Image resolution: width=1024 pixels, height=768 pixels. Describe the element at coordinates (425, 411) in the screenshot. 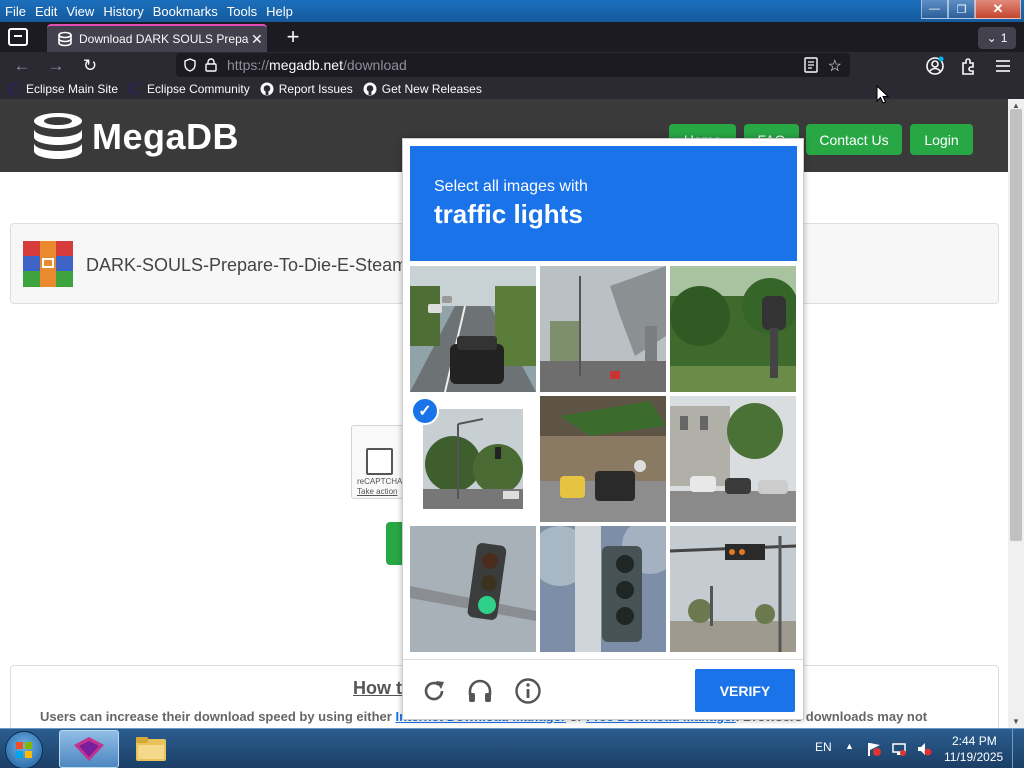

I see `selected-check-icon: ✓` at that location.